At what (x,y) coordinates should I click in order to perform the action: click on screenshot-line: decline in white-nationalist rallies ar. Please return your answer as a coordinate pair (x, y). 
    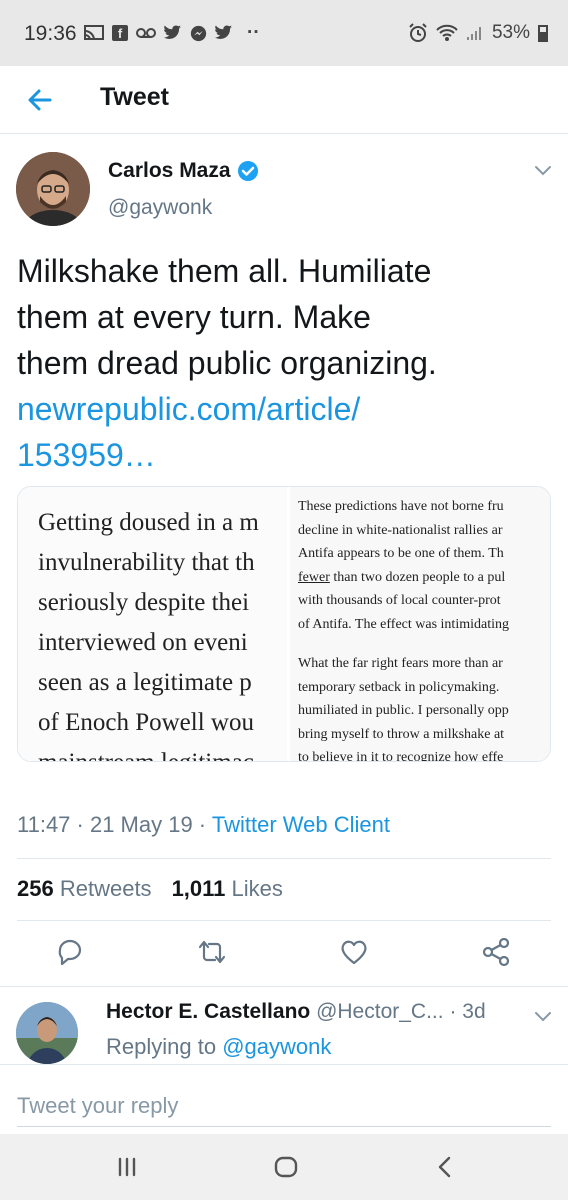
    Looking at the image, I should click on (400, 530).